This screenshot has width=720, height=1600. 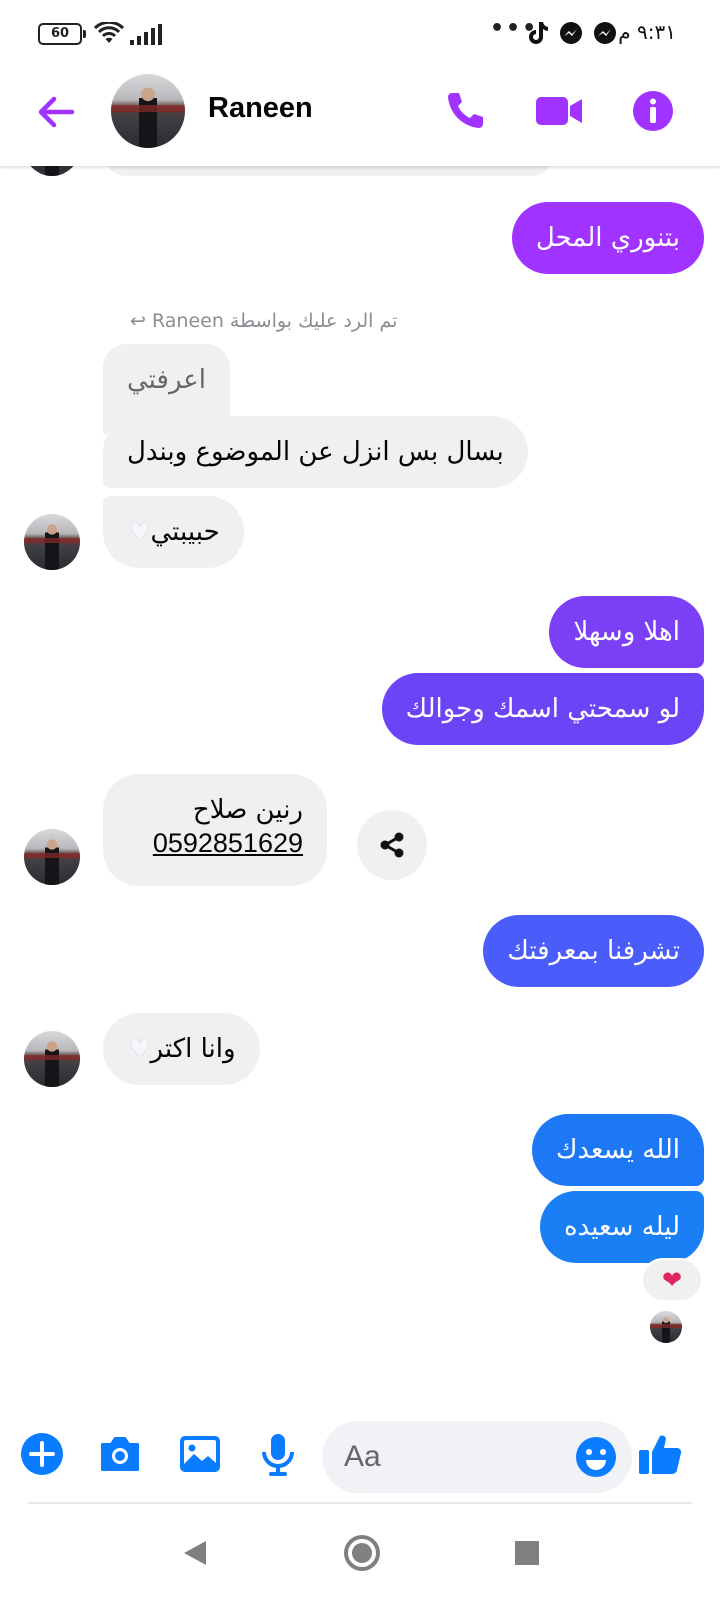 What do you see at coordinates (621, 1227) in the screenshot?
I see `message-bubble-outgoing: ليله سعيده` at bounding box center [621, 1227].